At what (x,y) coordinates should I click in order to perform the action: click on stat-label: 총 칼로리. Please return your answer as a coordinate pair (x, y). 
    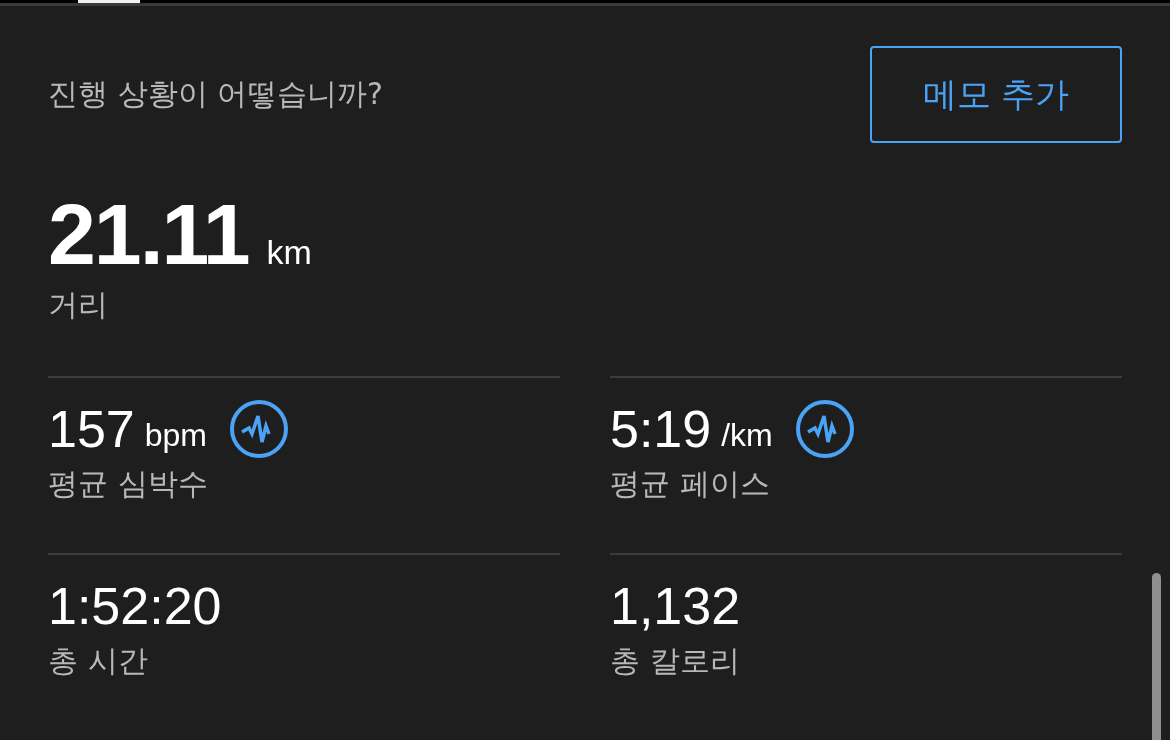
    Looking at the image, I should click on (675, 661).